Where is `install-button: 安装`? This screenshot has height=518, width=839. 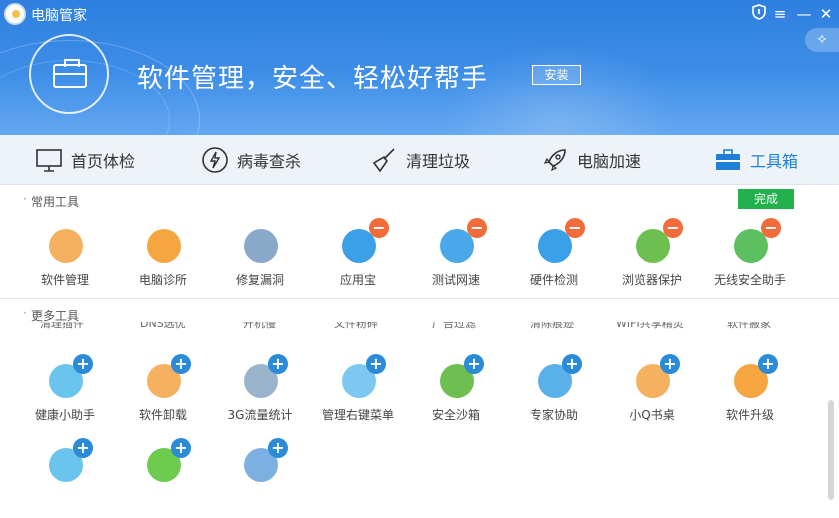 install-button: 安装 is located at coordinates (556, 75).